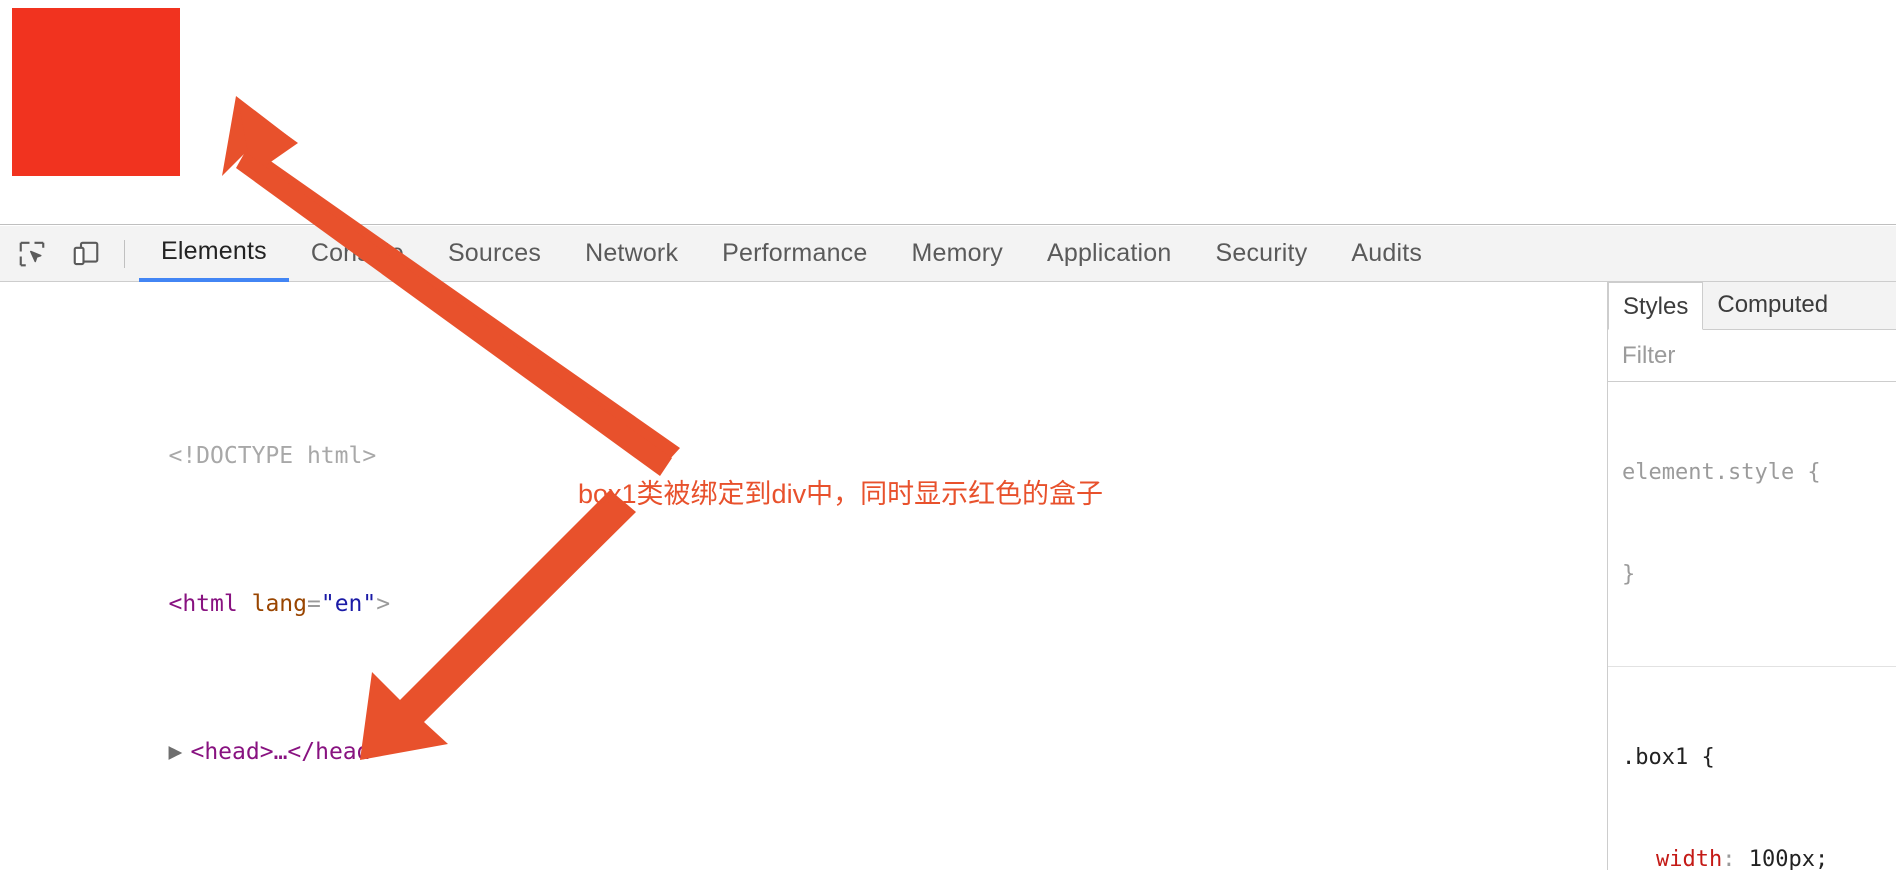 The height and width of the screenshot is (870, 1896). What do you see at coordinates (631, 254) in the screenshot?
I see `tab-network: Network` at bounding box center [631, 254].